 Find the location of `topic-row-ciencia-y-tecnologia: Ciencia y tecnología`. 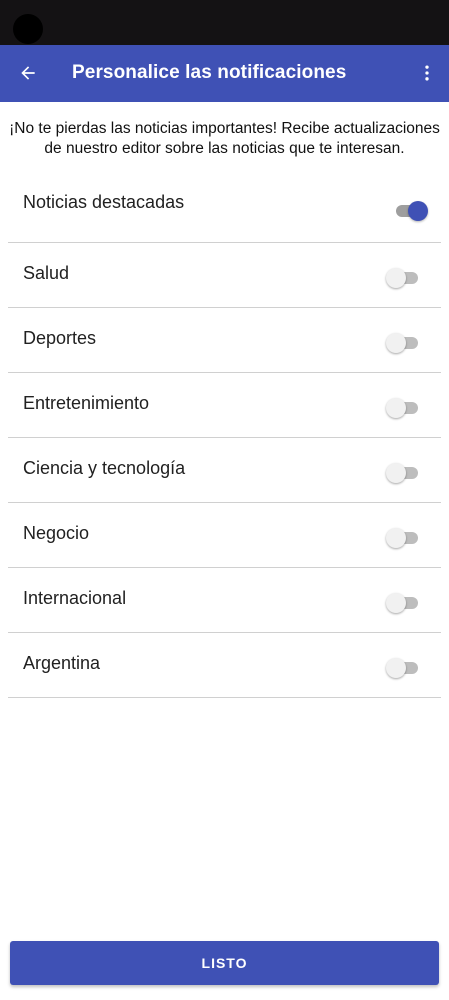

topic-row-ciencia-y-tecnologia: Ciencia y tecnología is located at coordinates (224, 470).